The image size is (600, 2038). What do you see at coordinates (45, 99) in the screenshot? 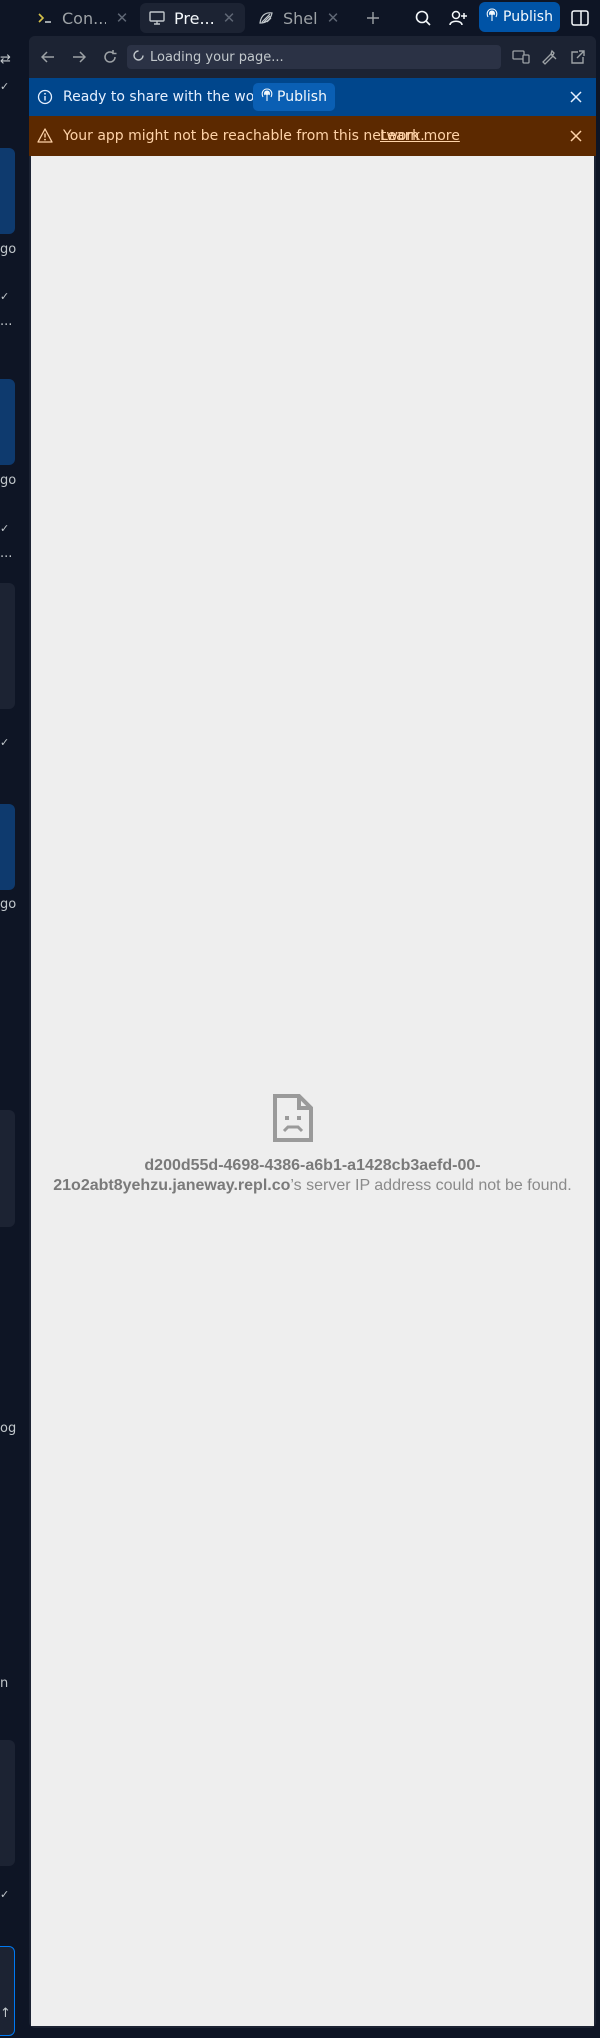
I see `info-icon` at bounding box center [45, 99].